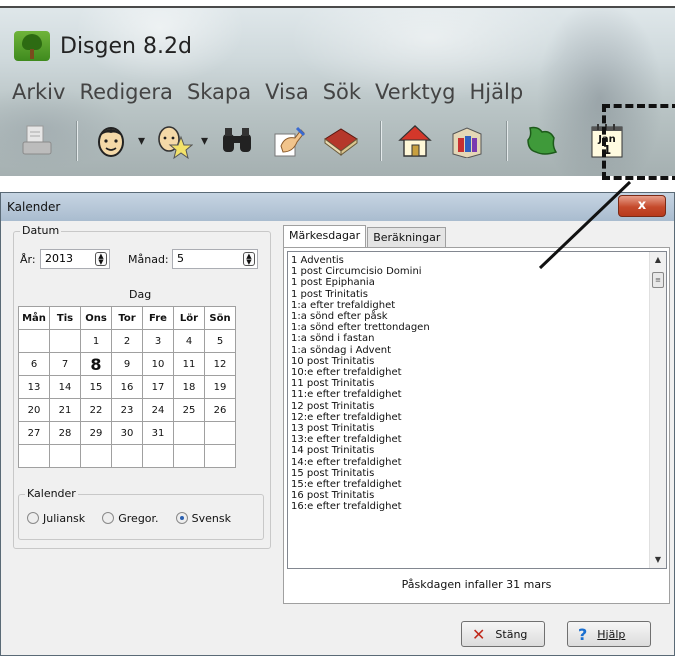  I want to click on app-titlebar: Disgen 8.2d, so click(103, 46).